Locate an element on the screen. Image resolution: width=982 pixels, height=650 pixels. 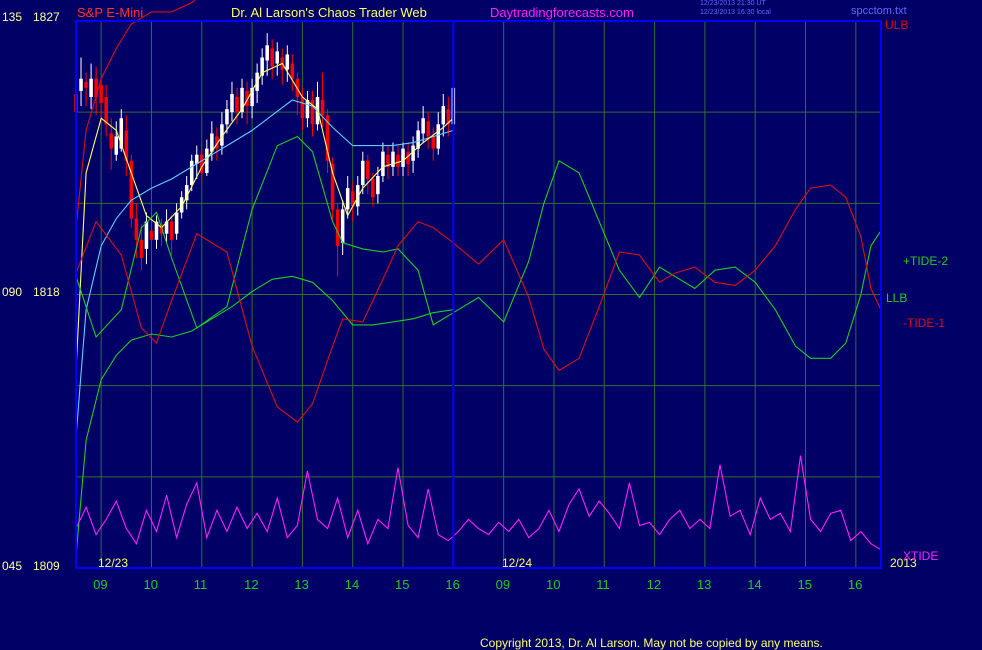
series-line-xtide is located at coordinates (478, 503).